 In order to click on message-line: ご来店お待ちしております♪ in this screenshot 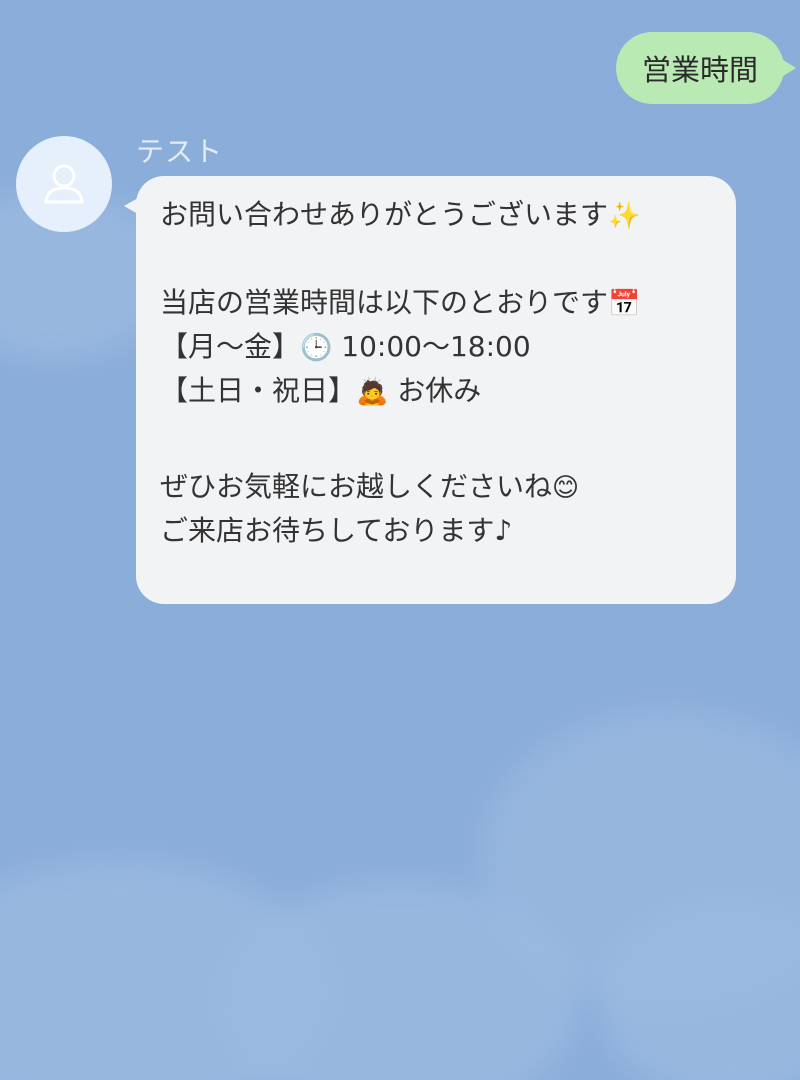, I will do `click(436, 531)`.